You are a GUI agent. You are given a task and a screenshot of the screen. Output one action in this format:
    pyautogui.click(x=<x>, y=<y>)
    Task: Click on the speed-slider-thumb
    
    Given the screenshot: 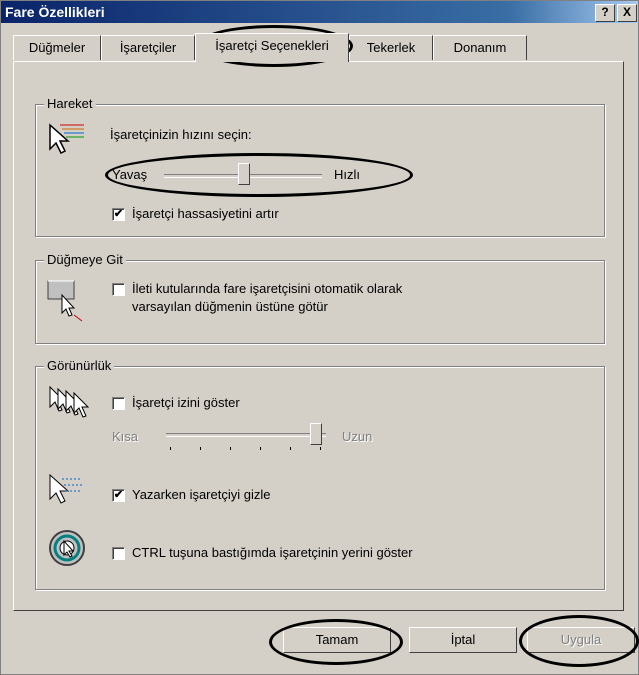 What is the action you would take?
    pyautogui.click(x=244, y=174)
    